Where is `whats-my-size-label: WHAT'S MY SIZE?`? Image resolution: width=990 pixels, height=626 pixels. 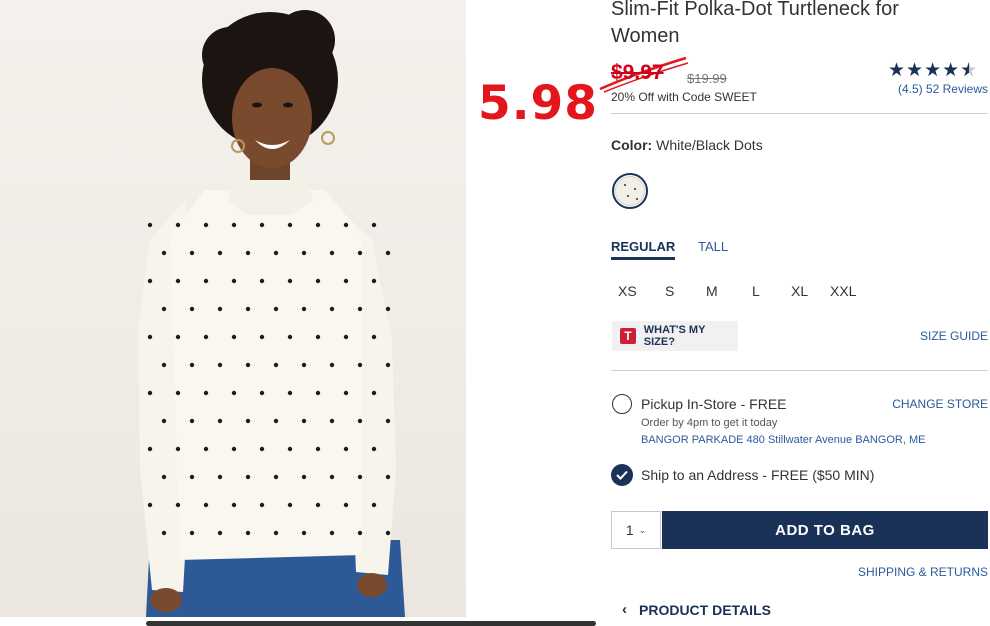 whats-my-size-label: WHAT'S MY SIZE? is located at coordinates (674, 336).